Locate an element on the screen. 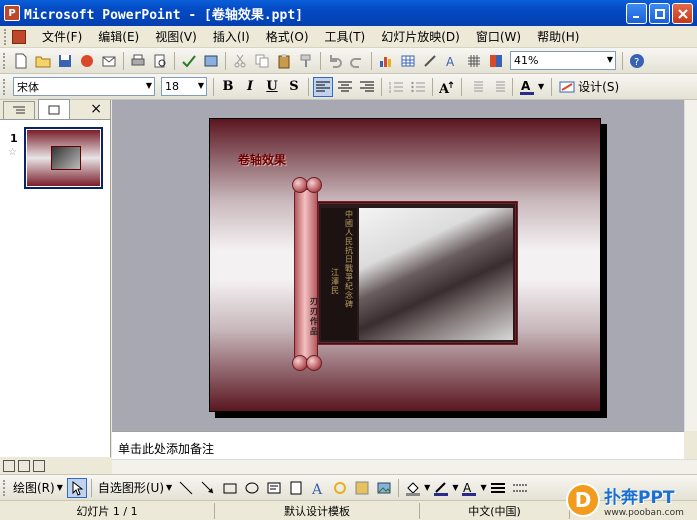  document-icon is located at coordinates (19, 36).